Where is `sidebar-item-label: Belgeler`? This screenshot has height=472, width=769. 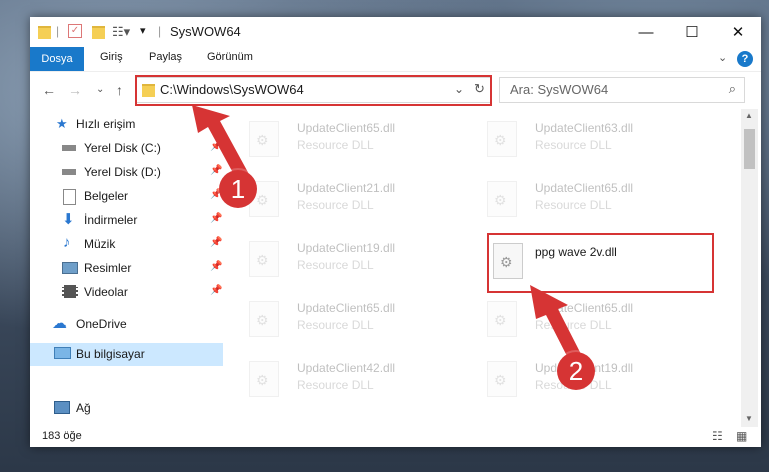
sidebar-item-label: Belgeler is located at coordinates (106, 196).